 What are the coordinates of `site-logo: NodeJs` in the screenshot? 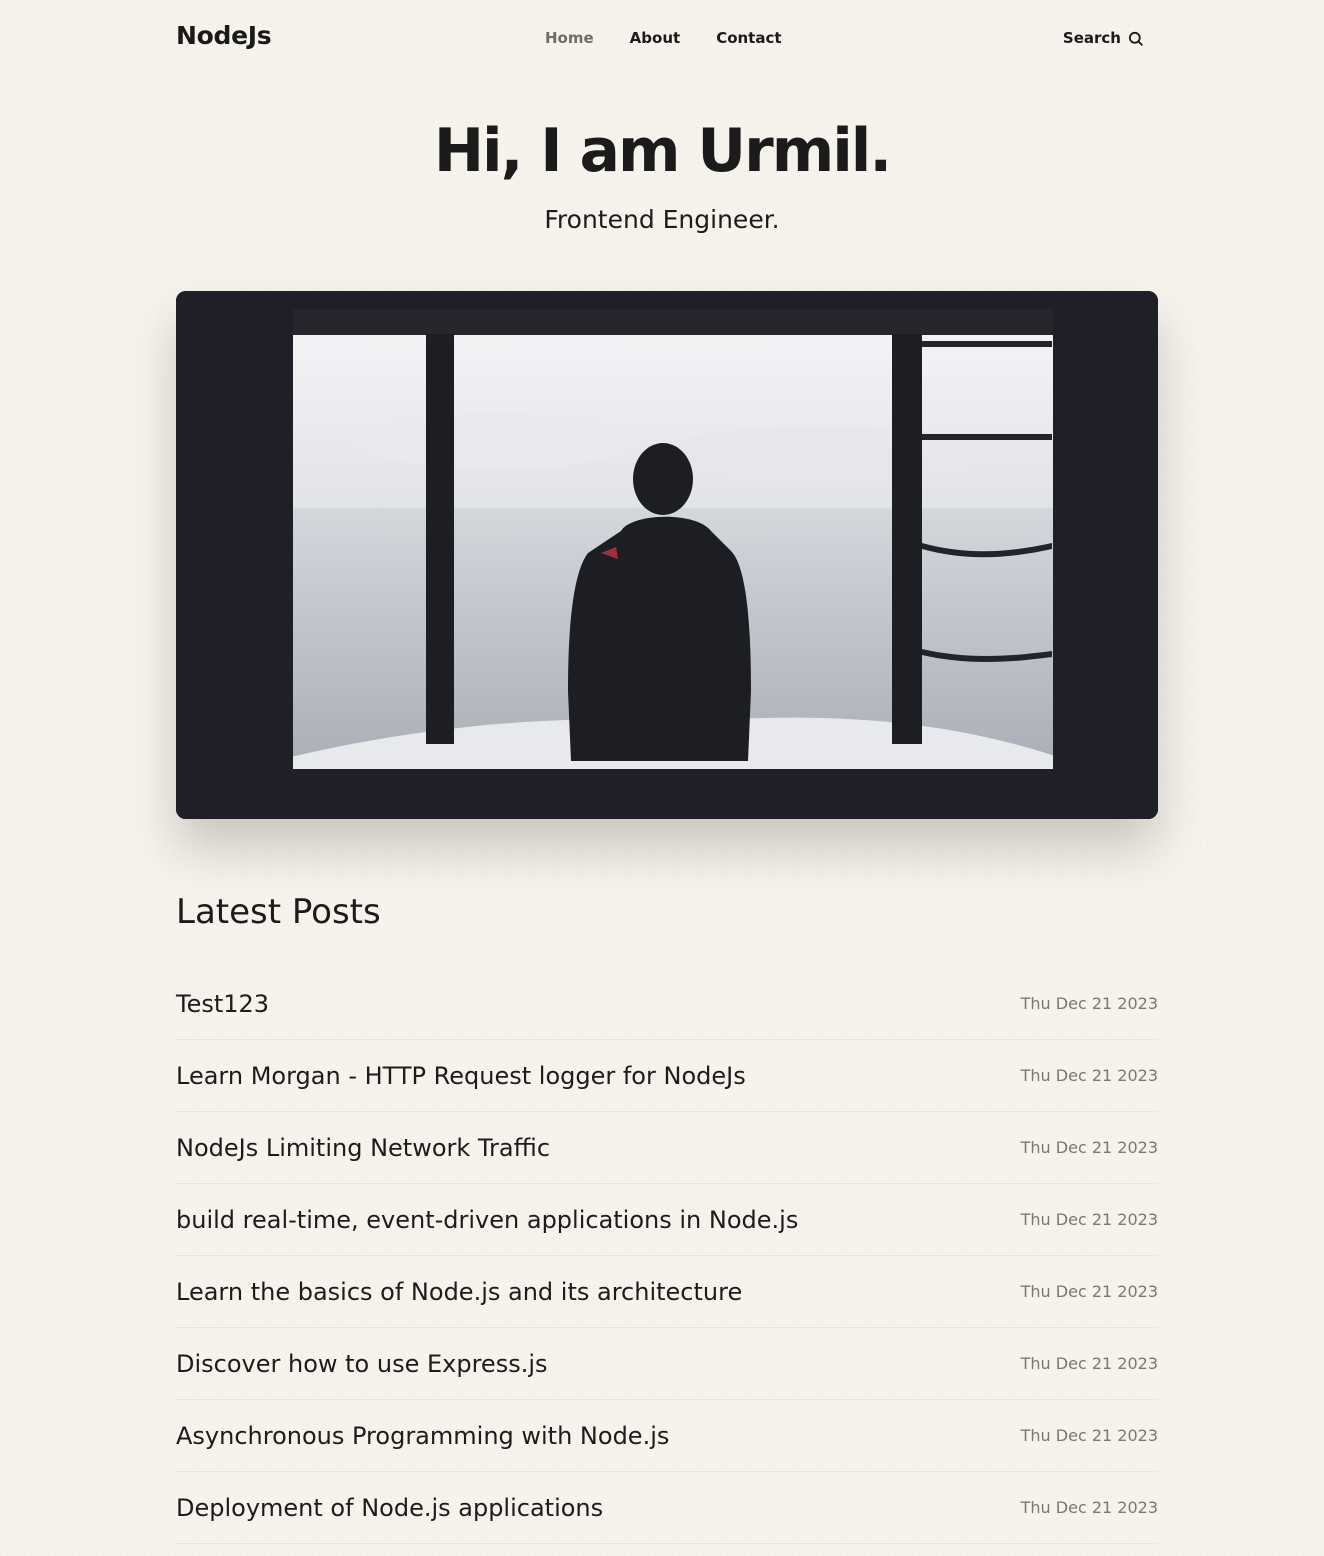 It's located at (224, 35).